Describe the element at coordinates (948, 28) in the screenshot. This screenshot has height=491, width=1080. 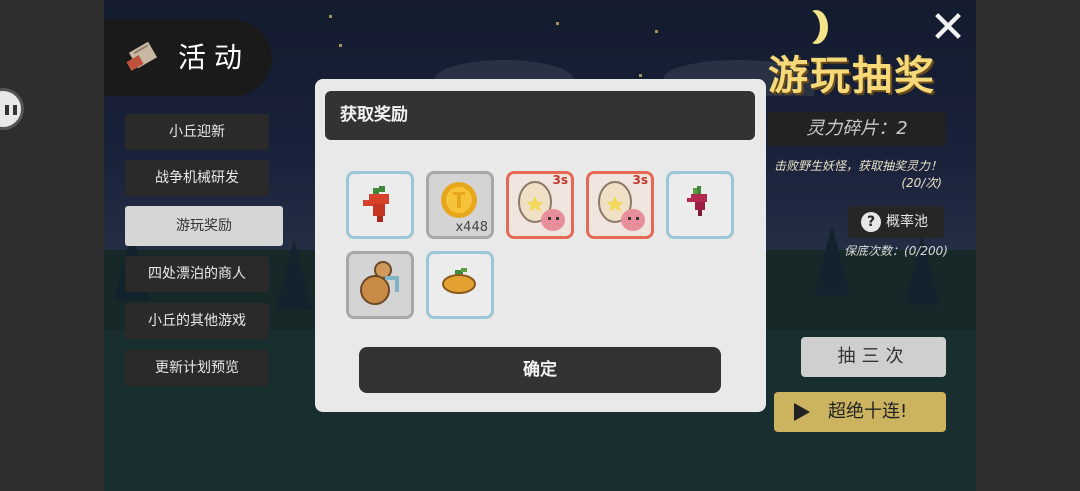
I see `close-button: ✕` at that location.